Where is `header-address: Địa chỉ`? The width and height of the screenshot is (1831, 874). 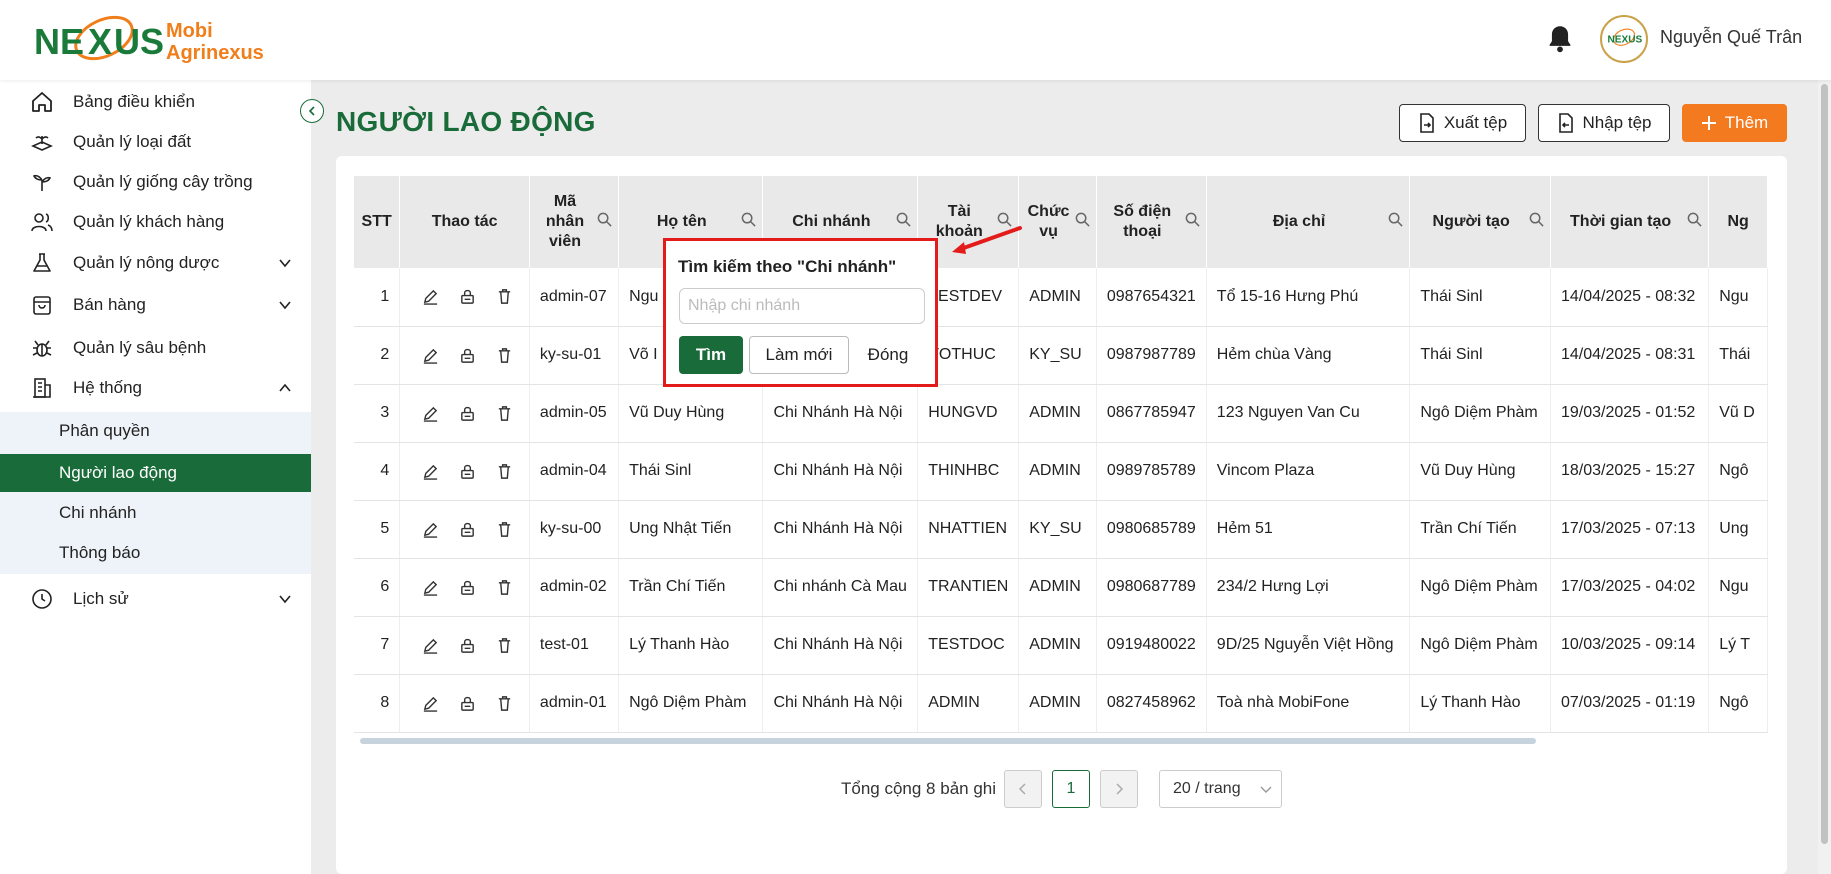
header-address: Địa chỉ is located at coordinates (1308, 222).